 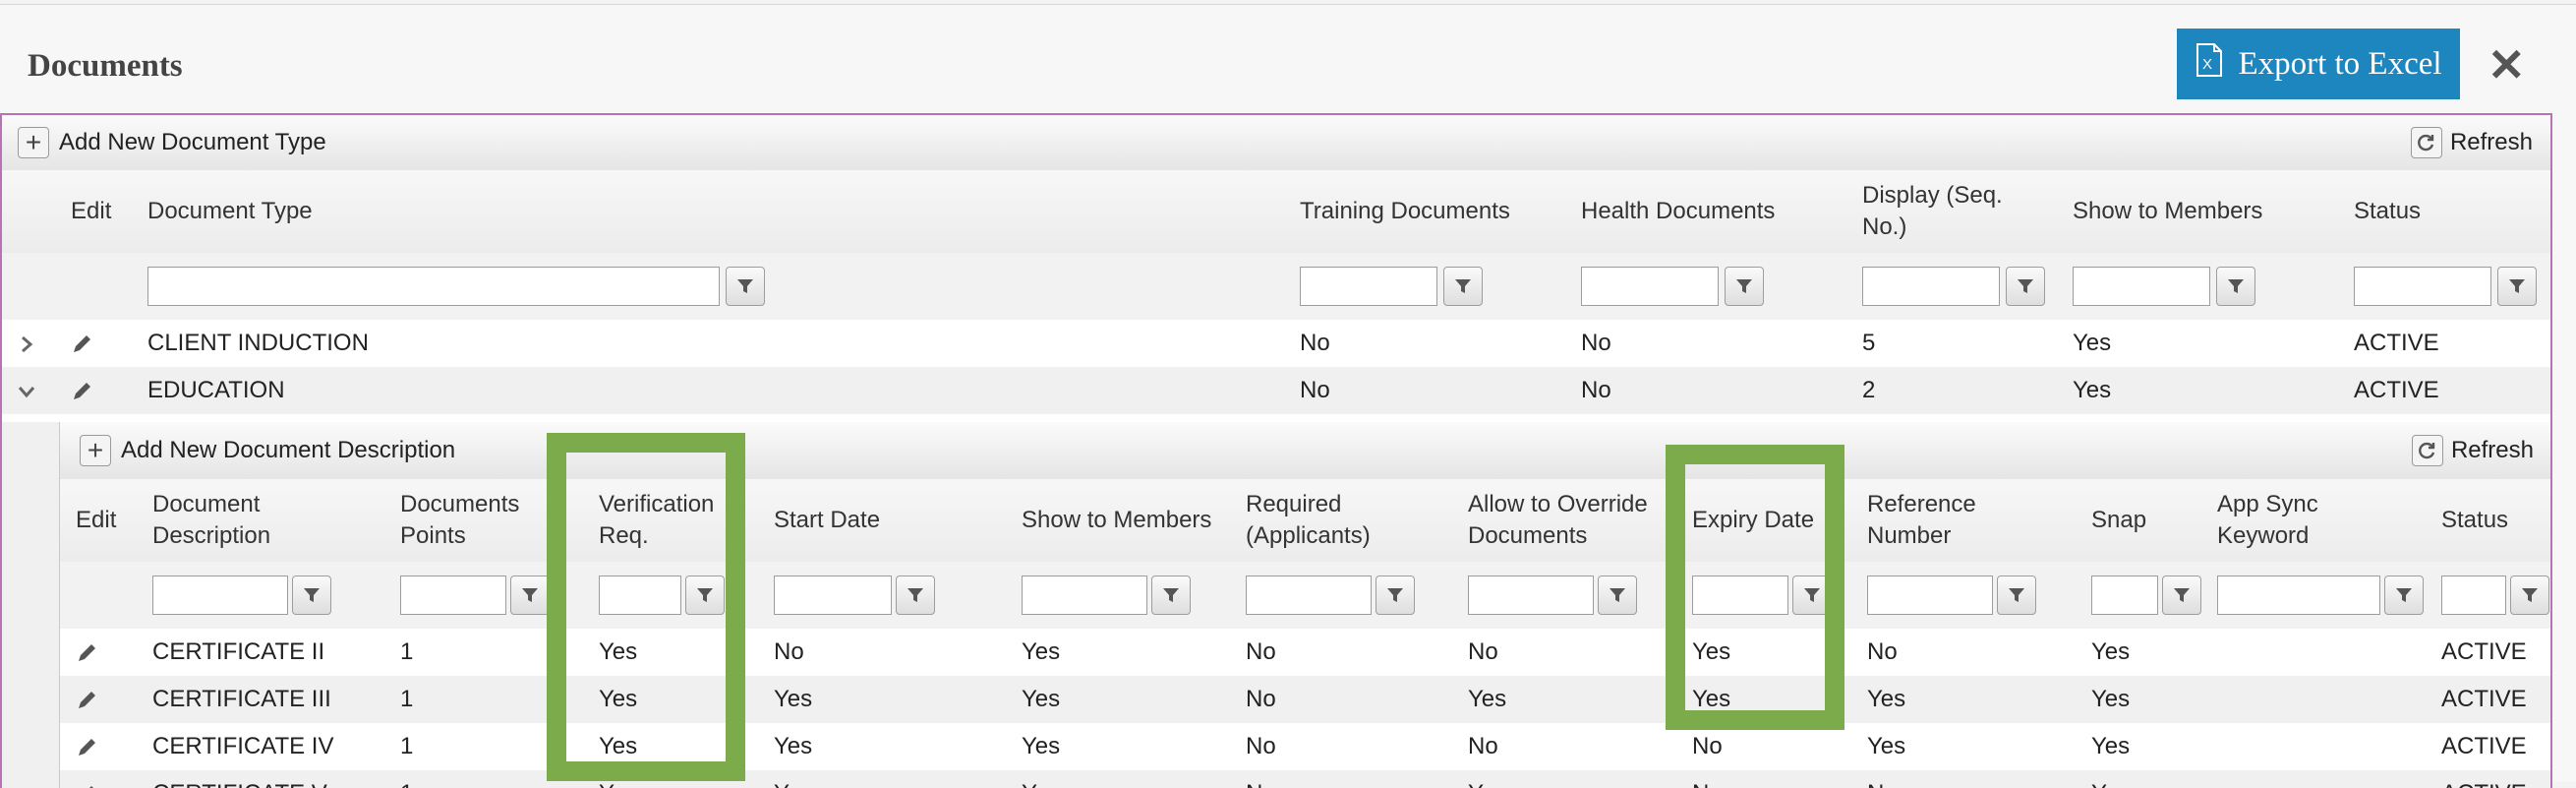 What do you see at coordinates (453, 595) in the screenshot?
I see `points-filter-input` at bounding box center [453, 595].